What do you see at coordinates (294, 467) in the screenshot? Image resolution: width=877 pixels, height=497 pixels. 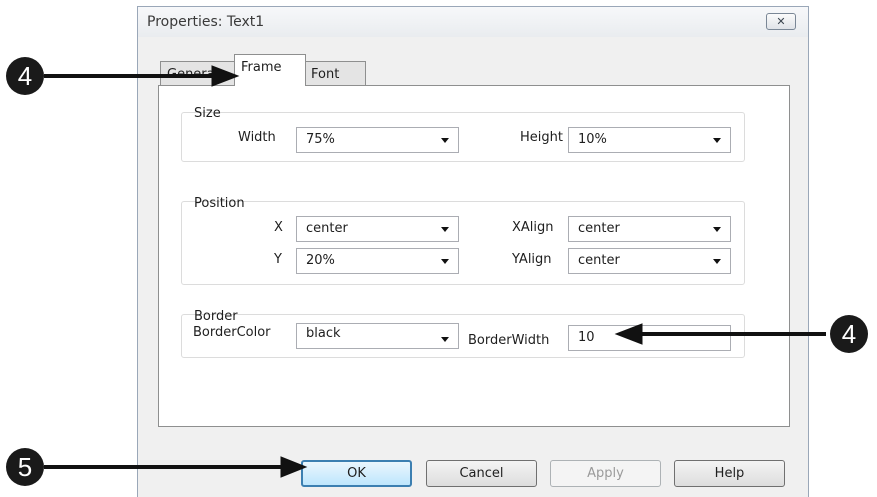 I see `arrowhead-ok` at bounding box center [294, 467].